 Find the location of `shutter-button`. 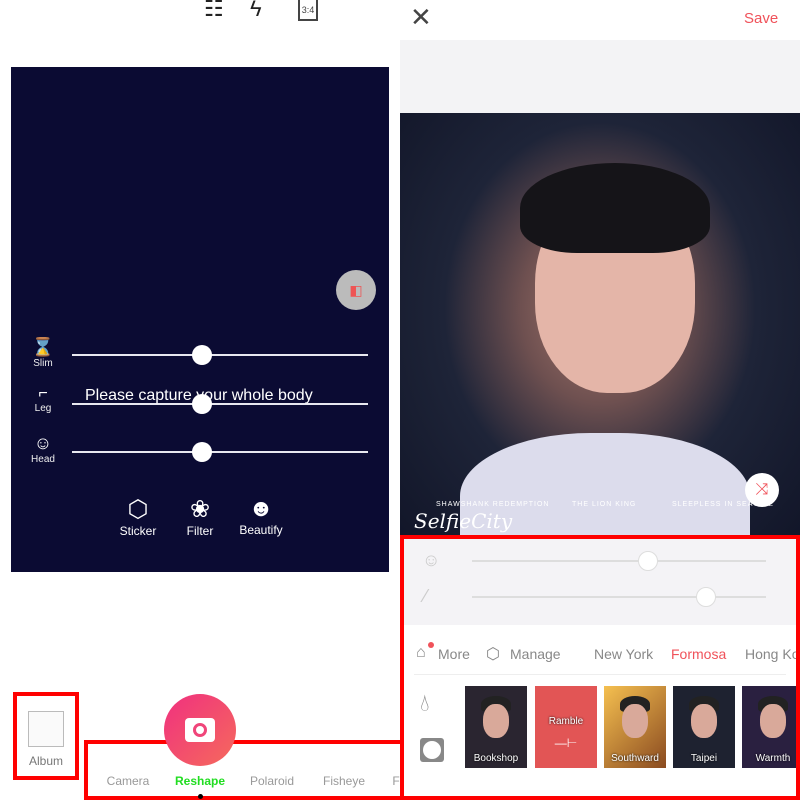

shutter-button is located at coordinates (200, 730).